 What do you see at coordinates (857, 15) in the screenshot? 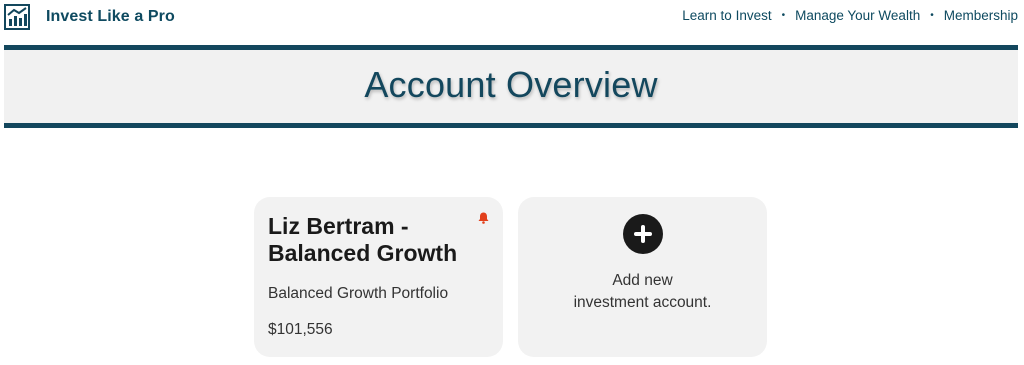
I see `nav-link-manage-your-wealth: Manage Your Wealth` at bounding box center [857, 15].